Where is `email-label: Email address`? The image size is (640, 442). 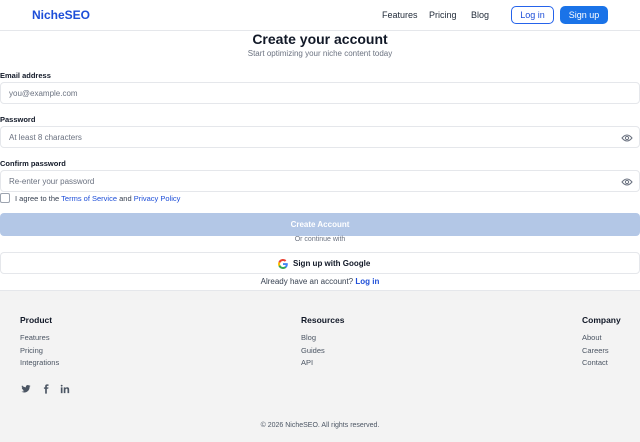 email-label: Email address is located at coordinates (25, 75).